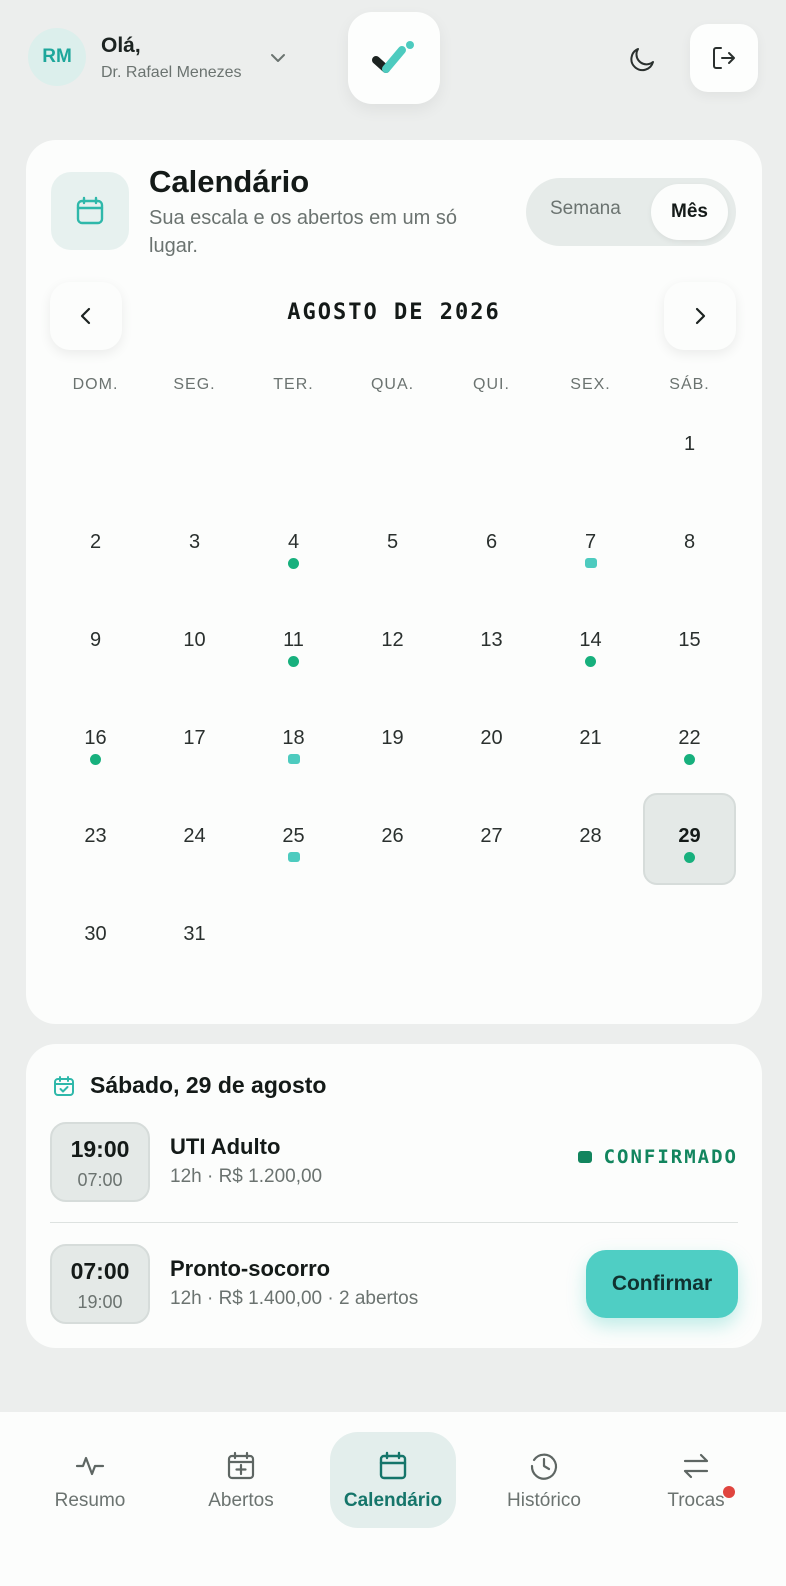 This screenshot has height=1586, width=786. What do you see at coordinates (585, 209) in the screenshot?
I see `view-week-option: Semana` at bounding box center [585, 209].